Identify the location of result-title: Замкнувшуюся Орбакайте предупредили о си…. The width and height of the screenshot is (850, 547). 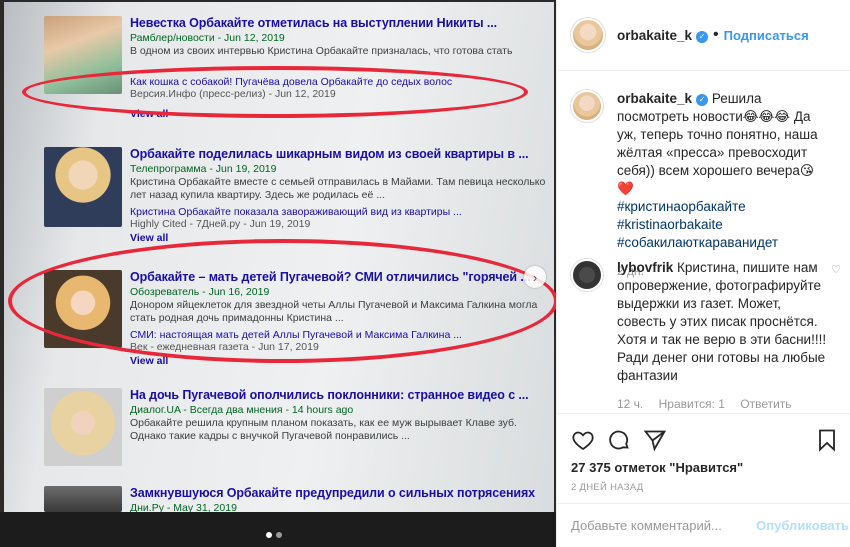
(339, 493).